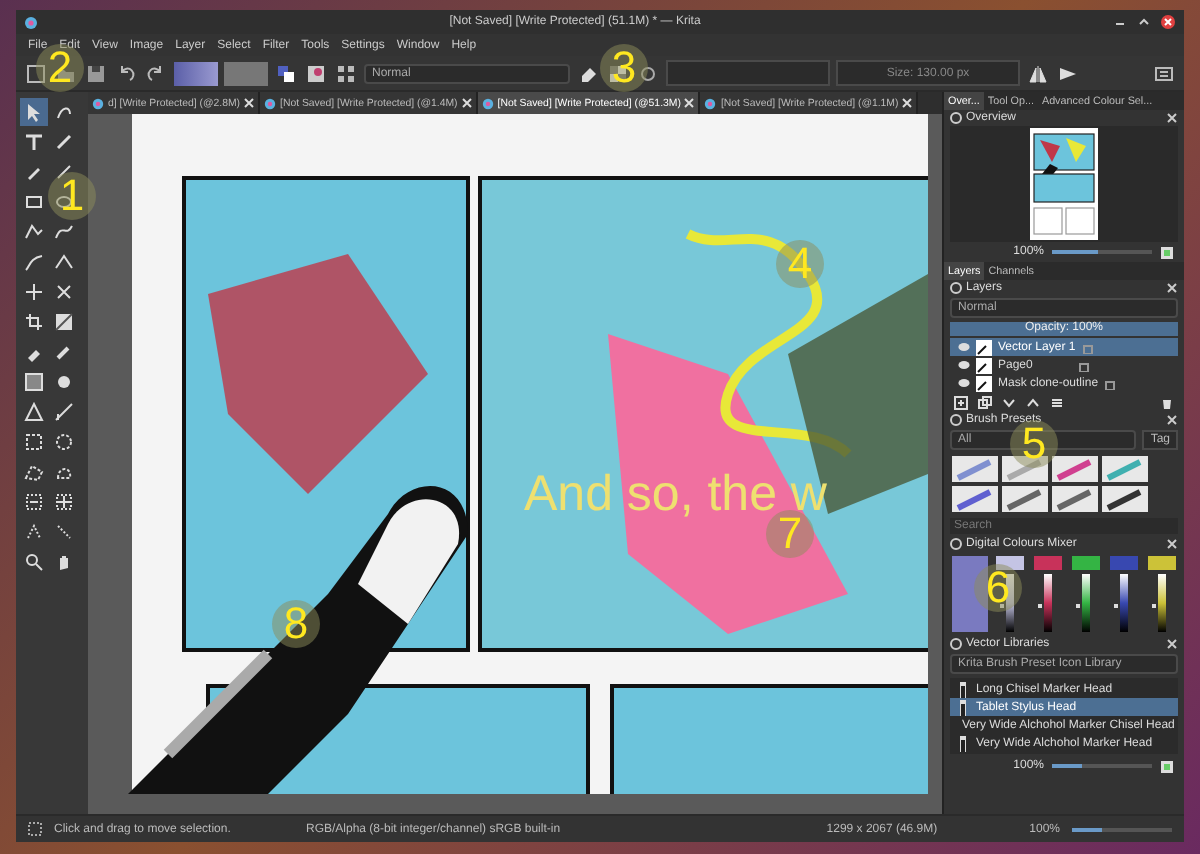  I want to click on pattern-swatch, so click(246, 73).